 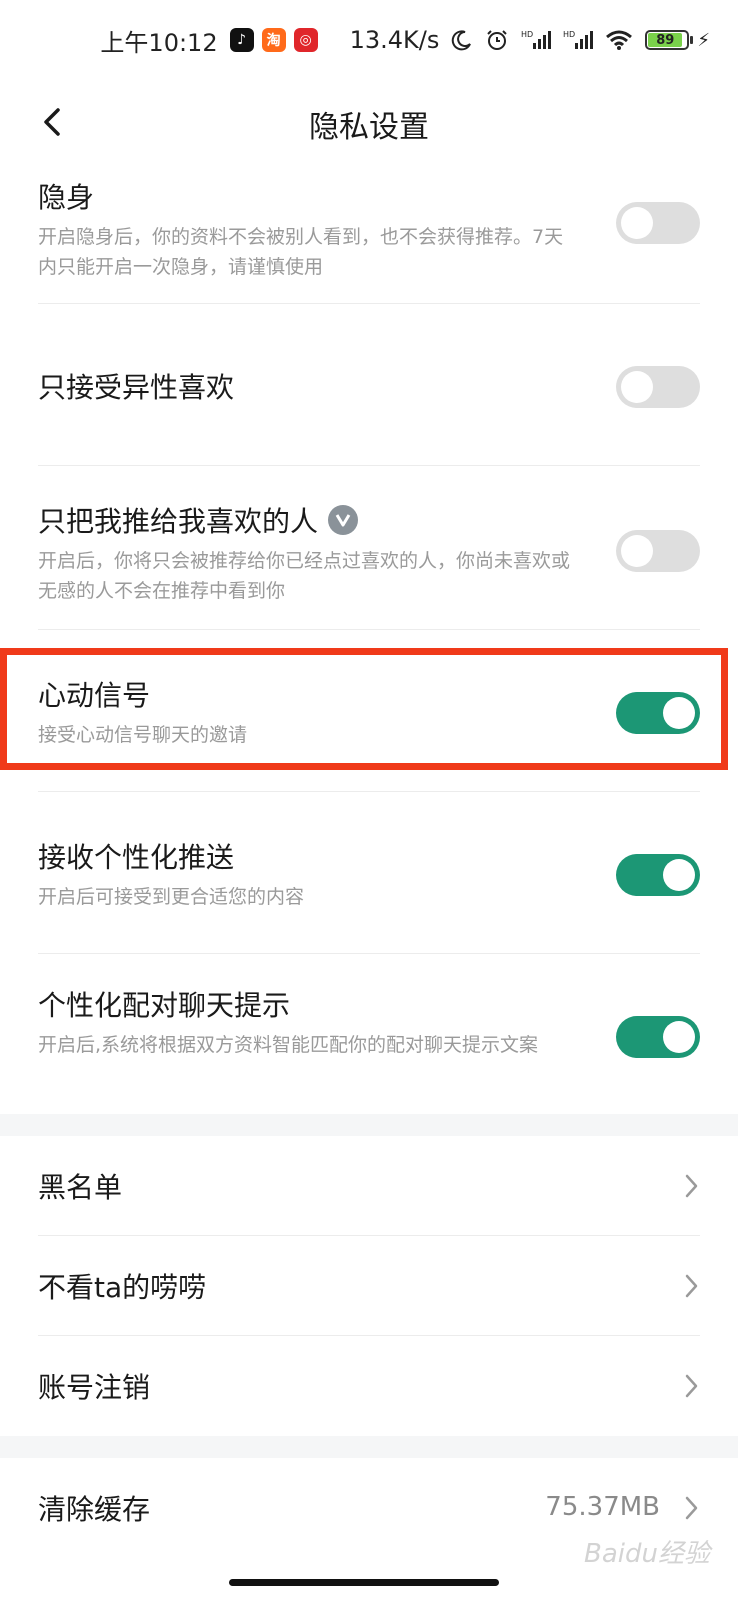 What do you see at coordinates (703, 40) in the screenshot?
I see `charging-icon: ⚡` at bounding box center [703, 40].